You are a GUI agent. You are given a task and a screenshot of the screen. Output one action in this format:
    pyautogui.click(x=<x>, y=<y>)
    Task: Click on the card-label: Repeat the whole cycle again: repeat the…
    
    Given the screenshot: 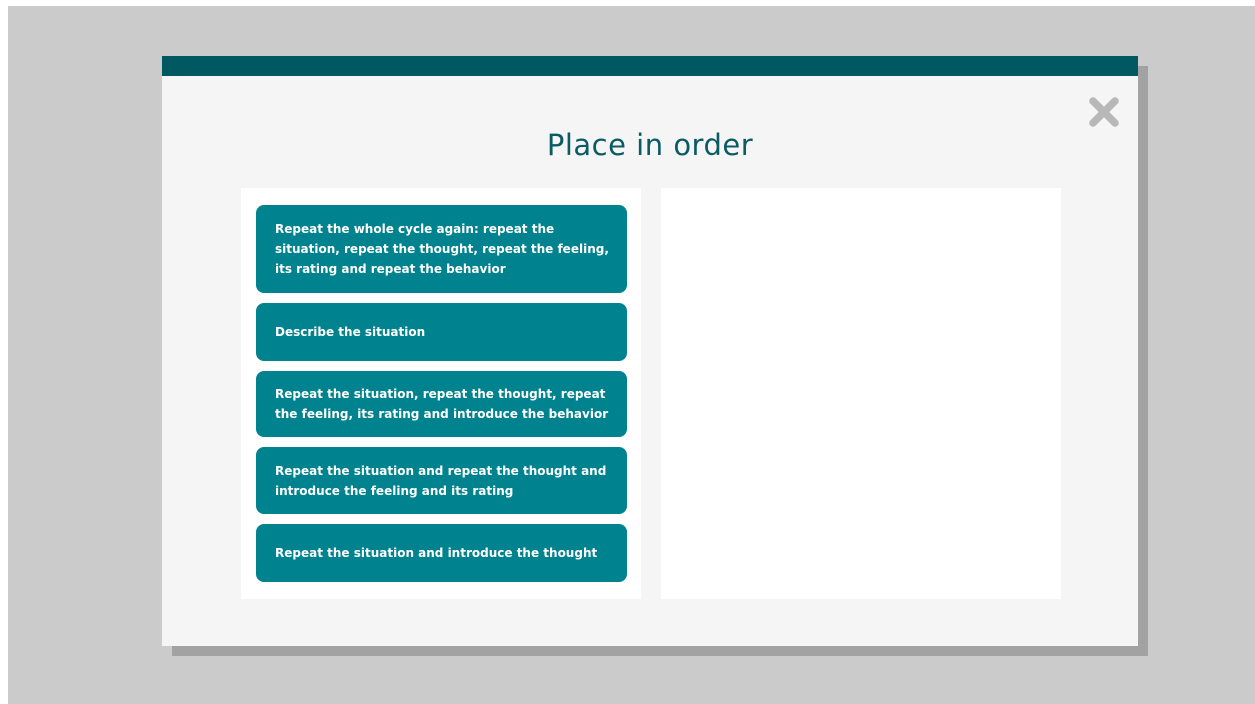 What is the action you would take?
    pyautogui.click(x=442, y=249)
    